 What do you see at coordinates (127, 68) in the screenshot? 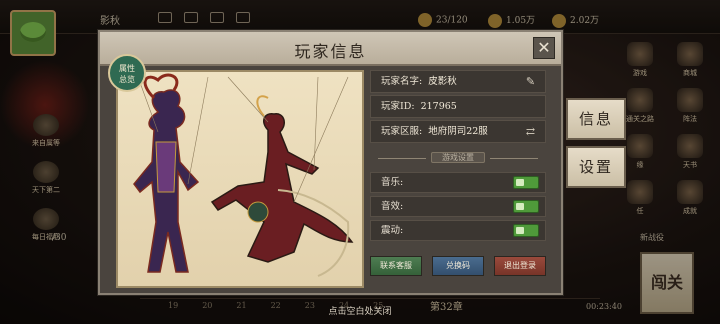
I see `badge-line-1: 属性` at bounding box center [127, 68].